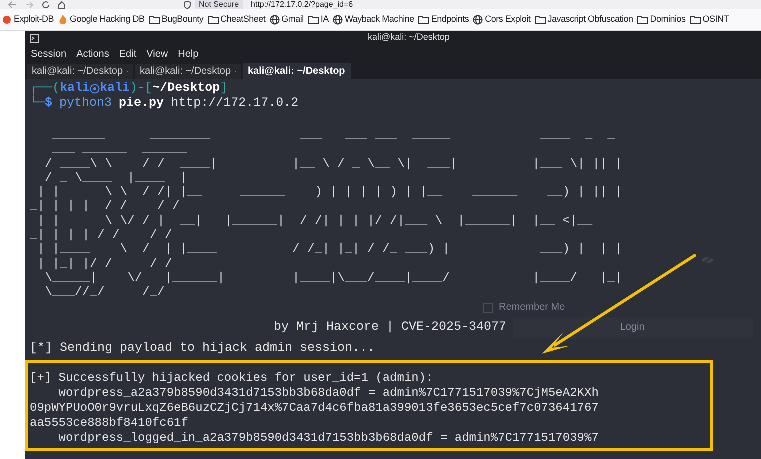 This screenshot has width=761, height=459. What do you see at coordinates (141, 103) in the screenshot?
I see `script-name: pie.py` at bounding box center [141, 103].